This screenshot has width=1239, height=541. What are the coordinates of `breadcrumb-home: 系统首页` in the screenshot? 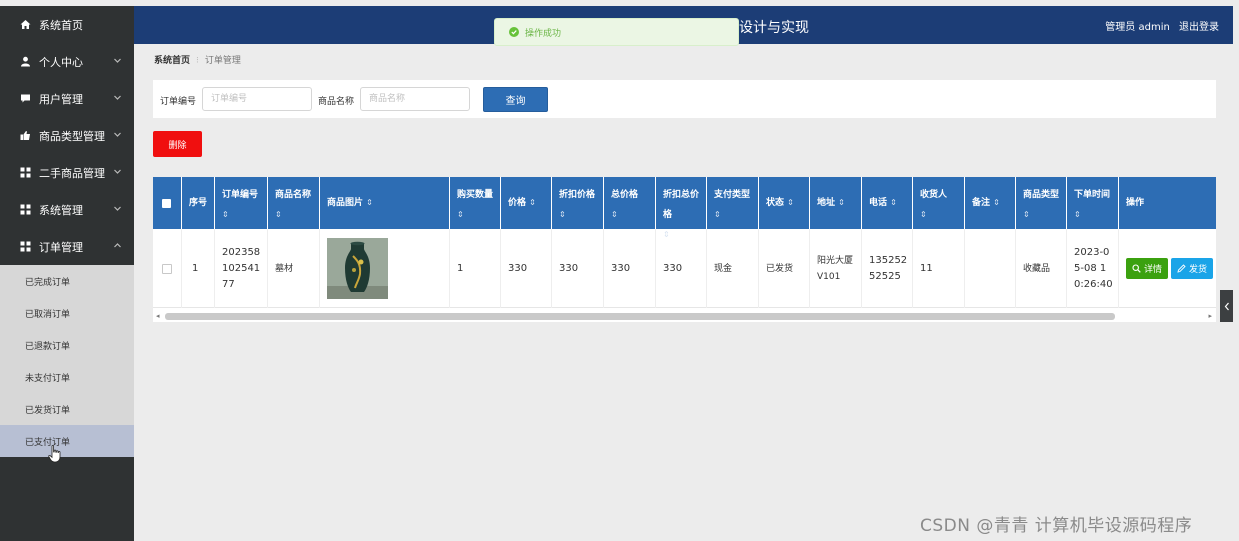 It's located at (172, 61).